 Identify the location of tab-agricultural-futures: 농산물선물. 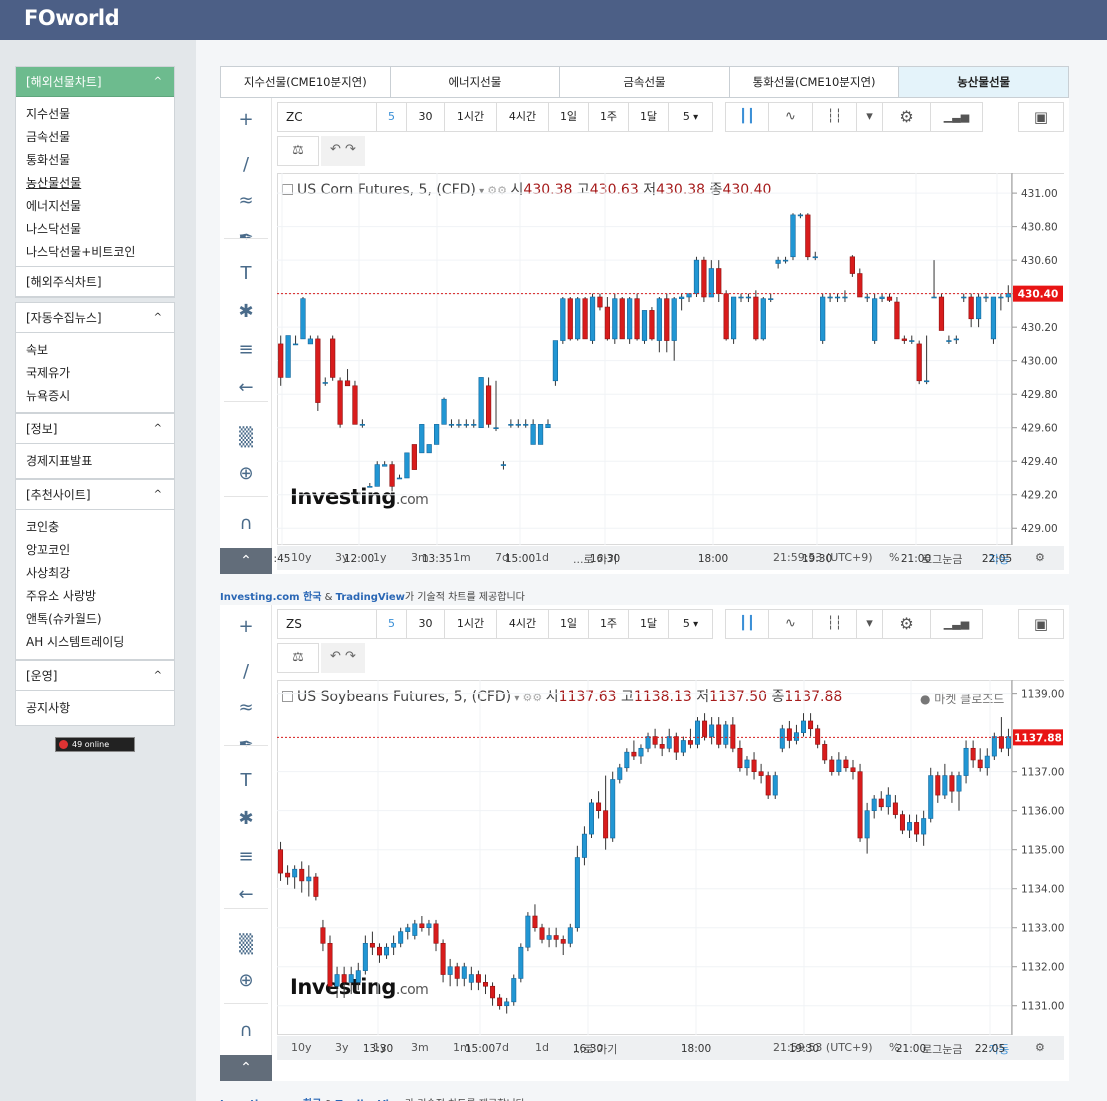
(983, 82).